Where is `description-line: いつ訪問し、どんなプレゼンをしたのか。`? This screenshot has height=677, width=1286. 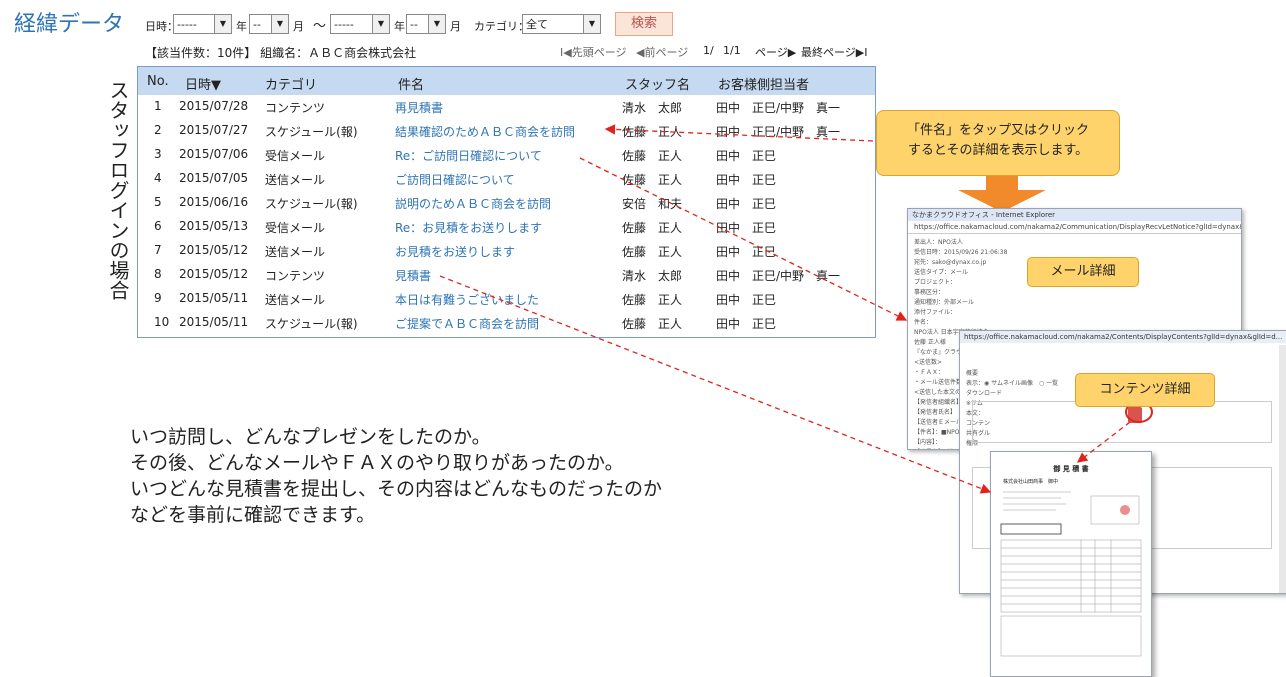 description-line: いつ訪問し、どんなプレゼンをしたのか。 is located at coordinates (310, 437).